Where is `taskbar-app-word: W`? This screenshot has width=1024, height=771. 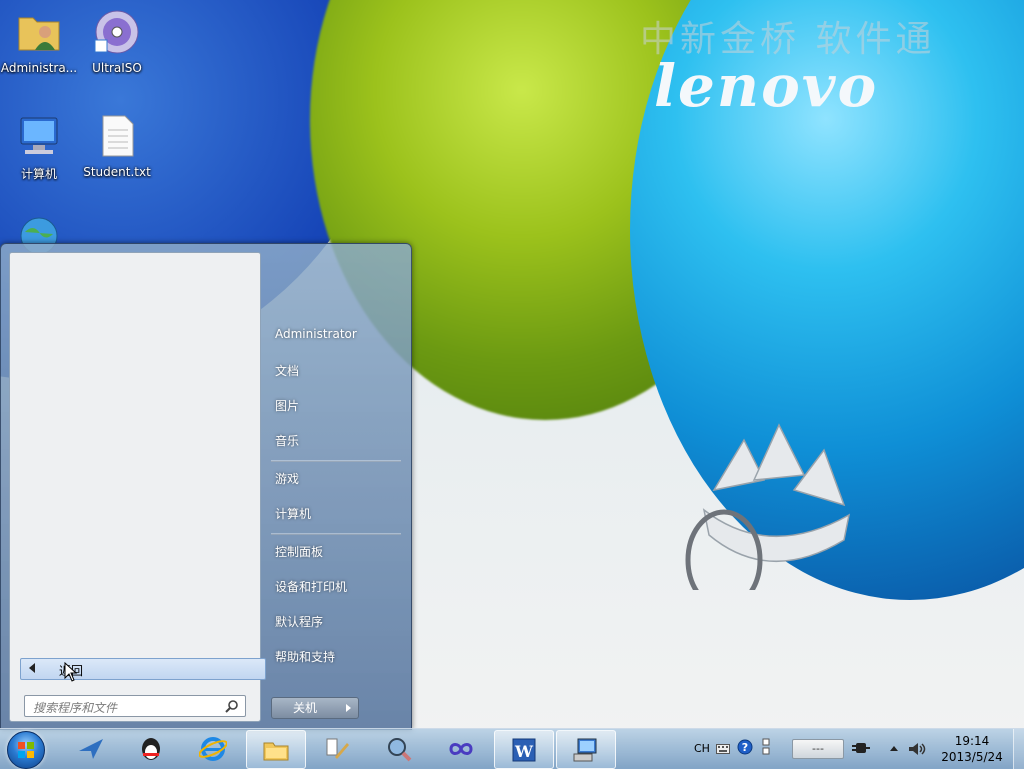 taskbar-app-word: W is located at coordinates (524, 749).